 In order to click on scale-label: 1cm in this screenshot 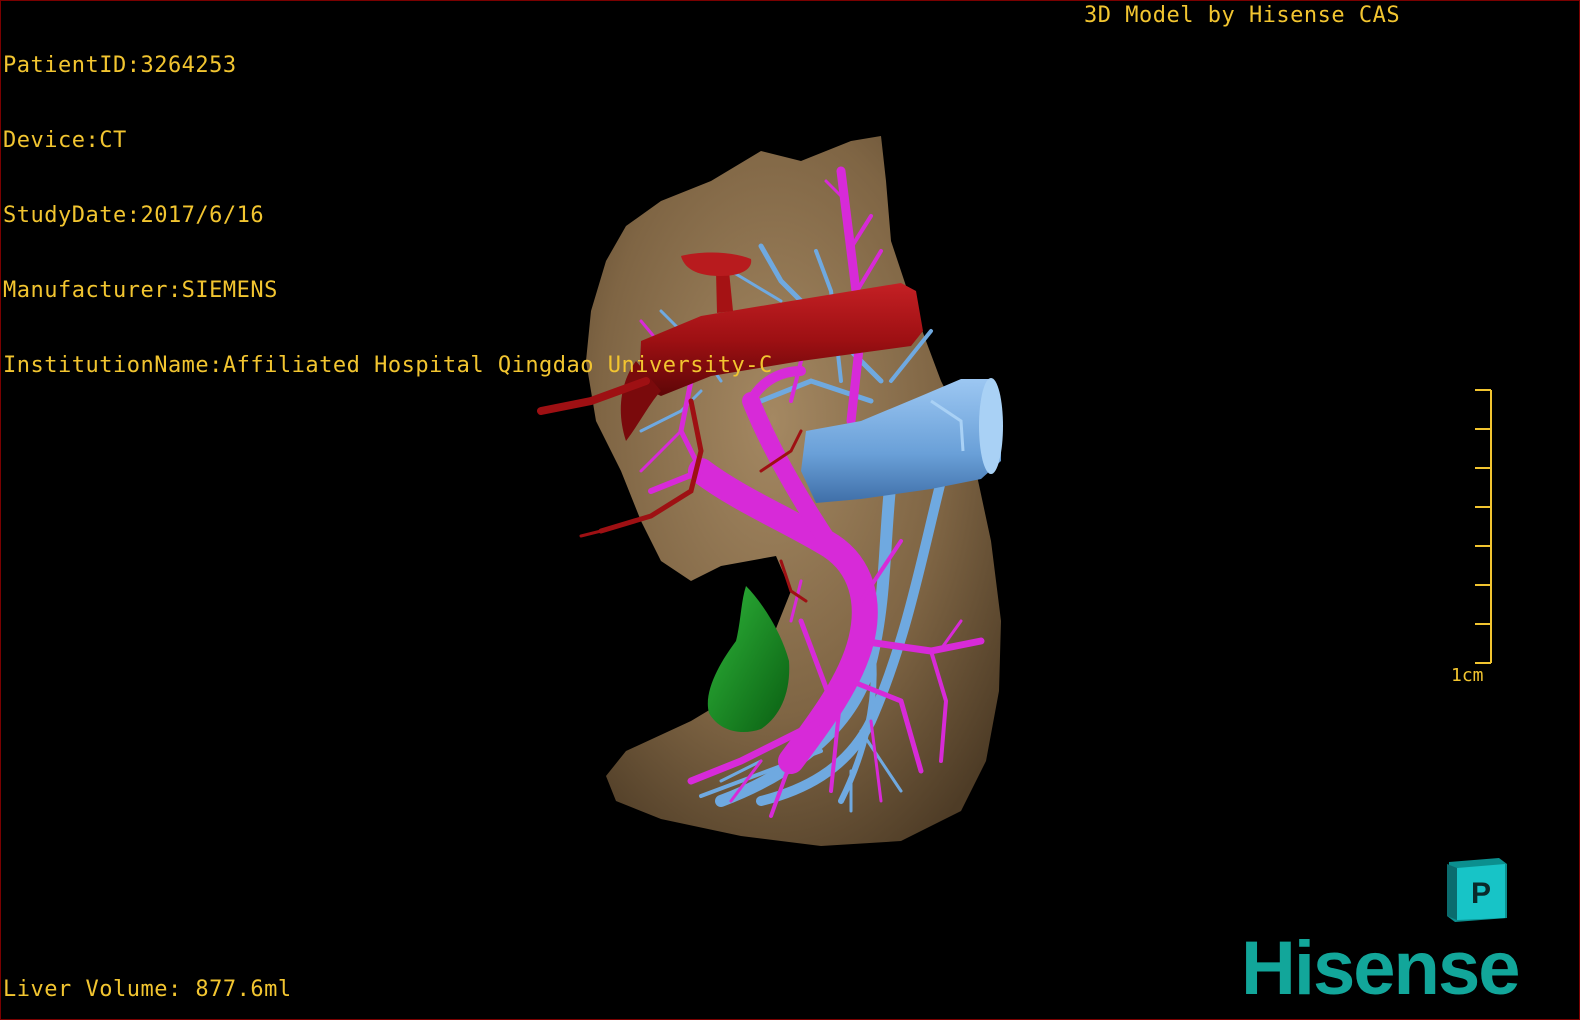, I will do `click(1467, 675)`.